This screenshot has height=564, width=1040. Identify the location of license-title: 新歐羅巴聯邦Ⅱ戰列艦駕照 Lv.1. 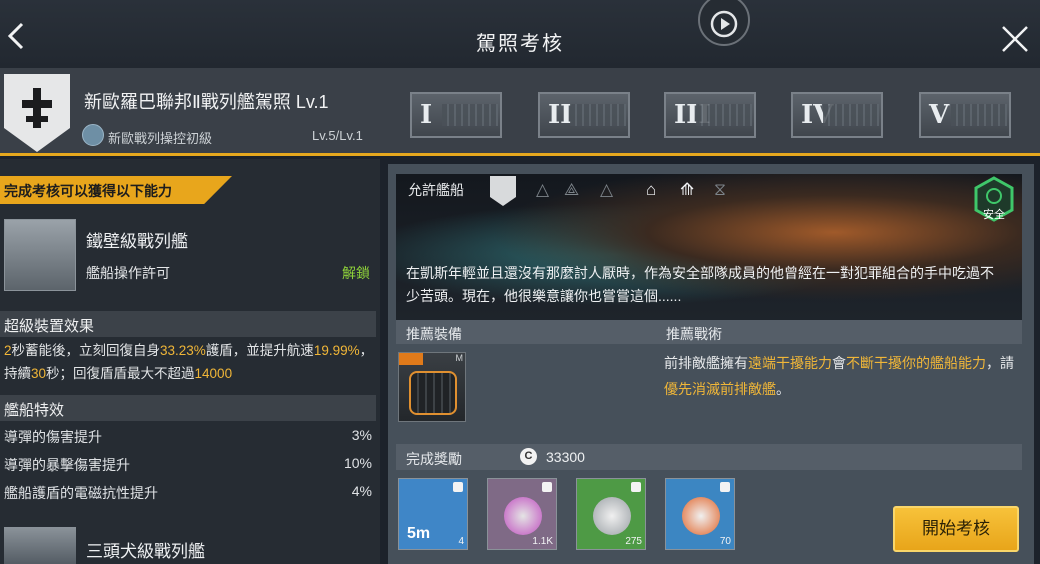
(206, 102).